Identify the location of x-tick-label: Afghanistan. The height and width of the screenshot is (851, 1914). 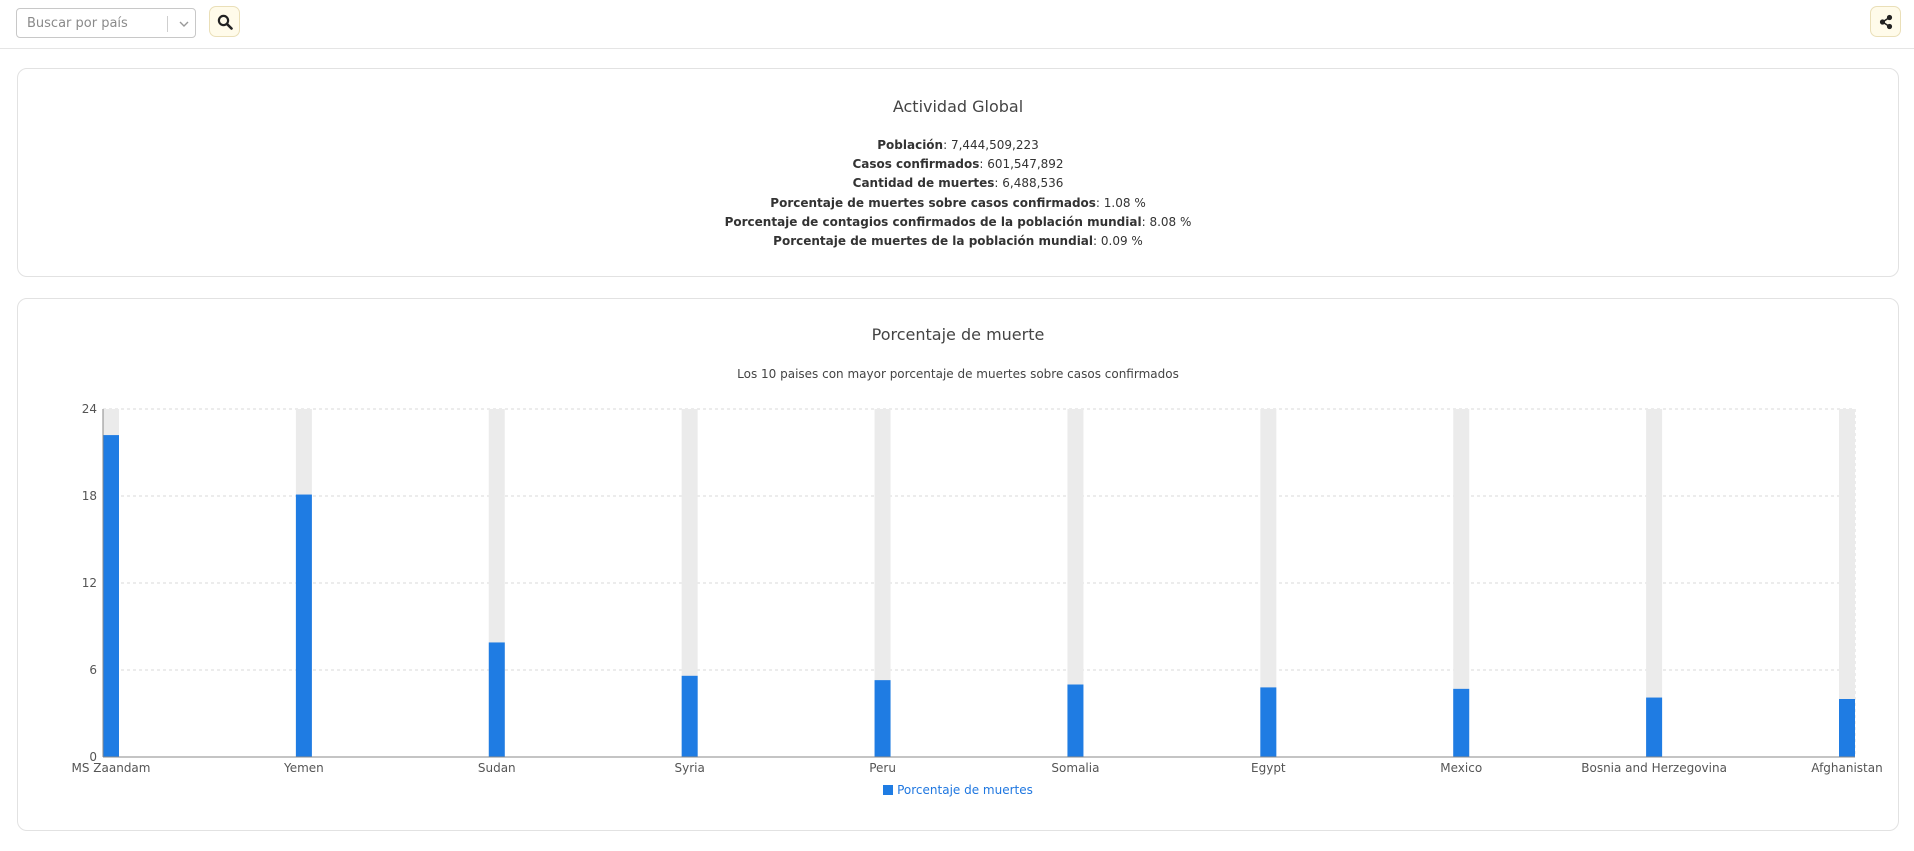
(1846, 768).